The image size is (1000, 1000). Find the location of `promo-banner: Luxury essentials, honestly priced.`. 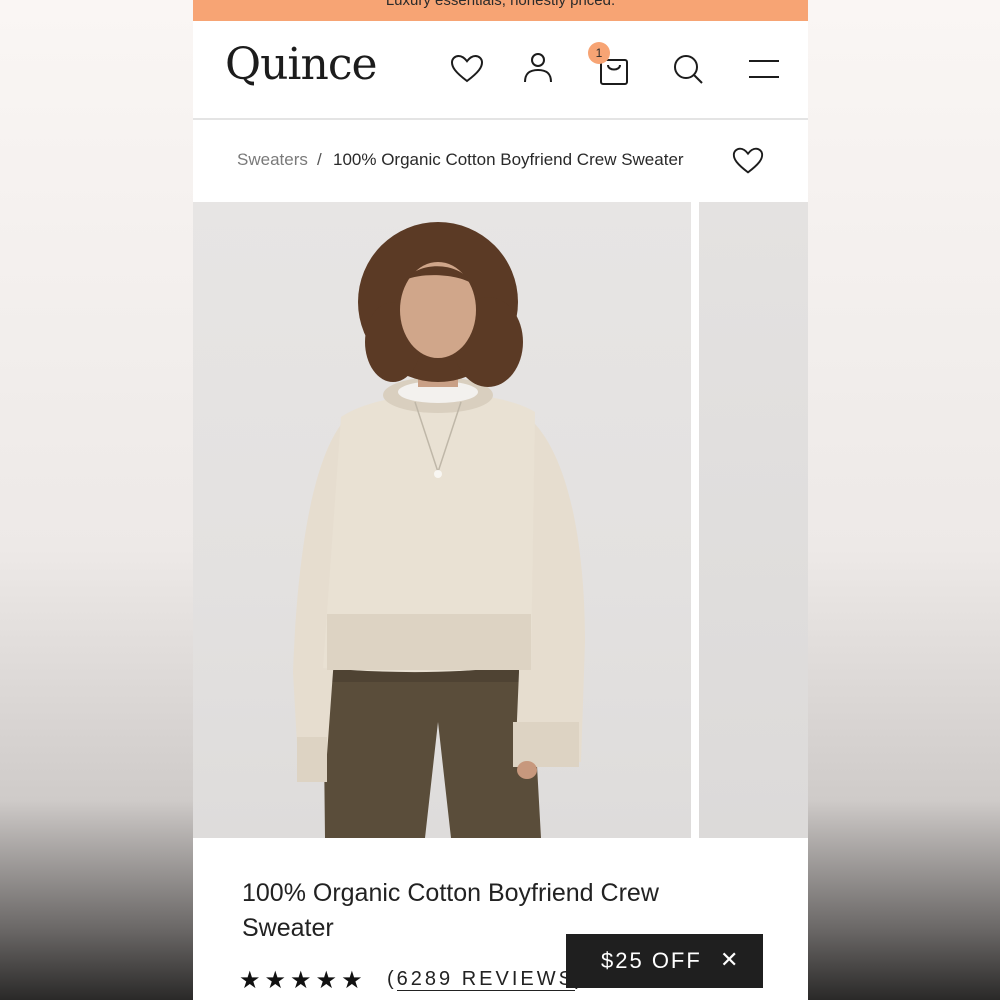

promo-banner: Luxury essentials, honestly priced. is located at coordinates (500, 10).